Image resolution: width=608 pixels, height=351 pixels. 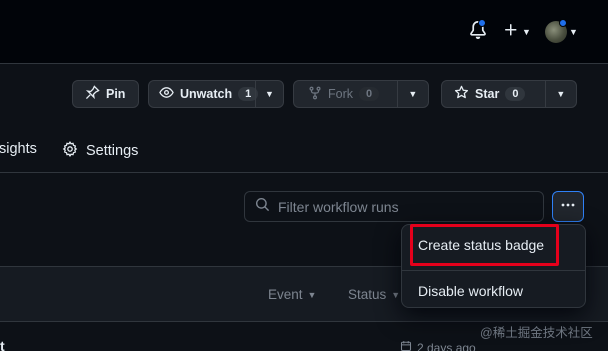 What do you see at coordinates (446, 345) in the screenshot?
I see `run-time-label: 2 days ago` at bounding box center [446, 345].